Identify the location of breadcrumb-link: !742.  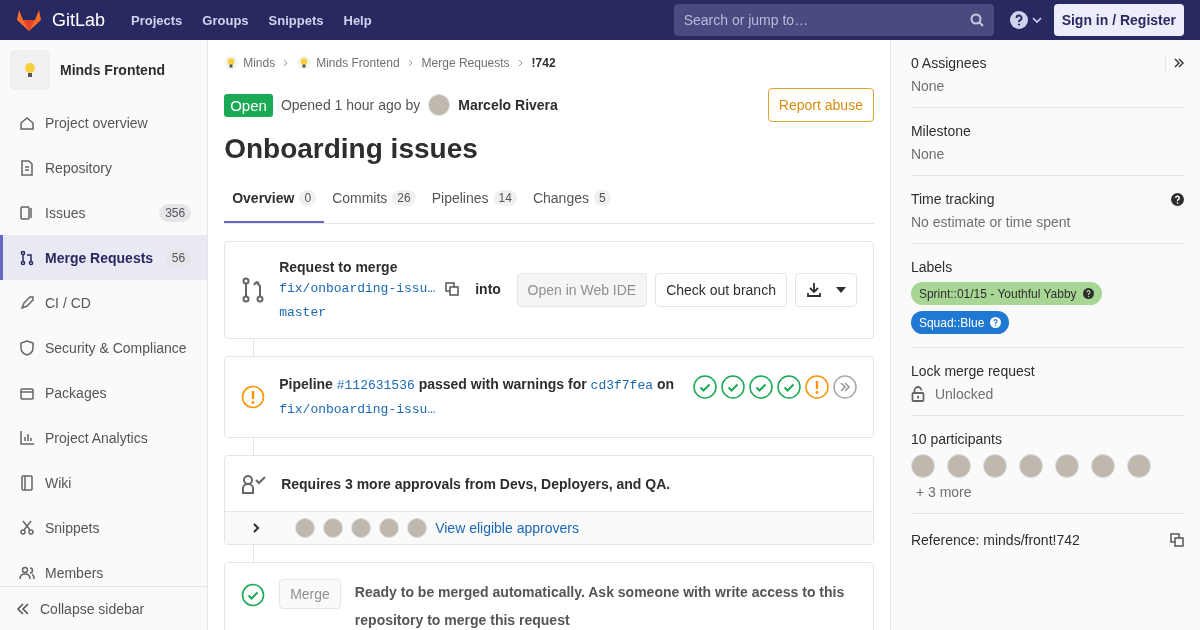
(543, 63).